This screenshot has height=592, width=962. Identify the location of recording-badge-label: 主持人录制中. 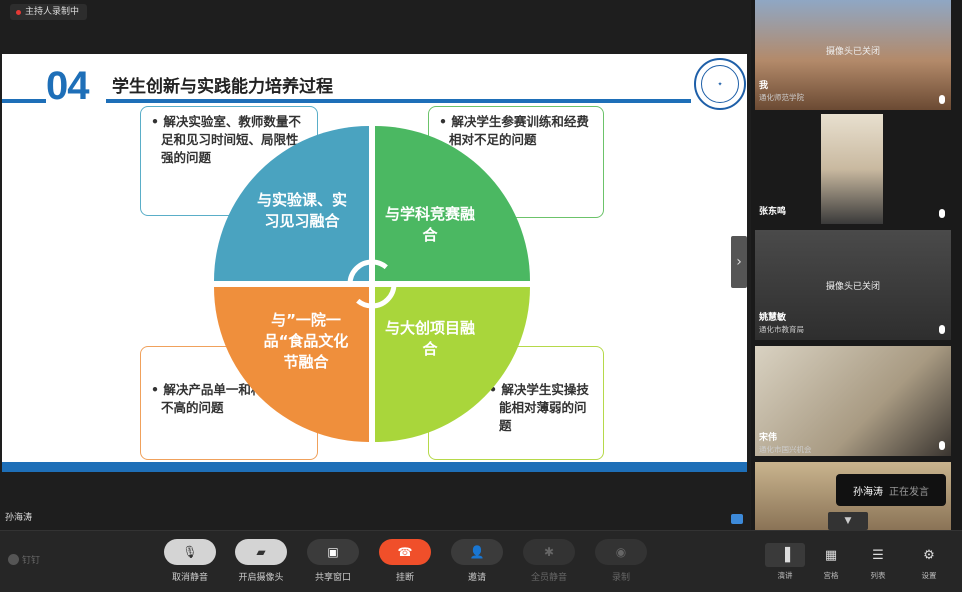
(52, 12).